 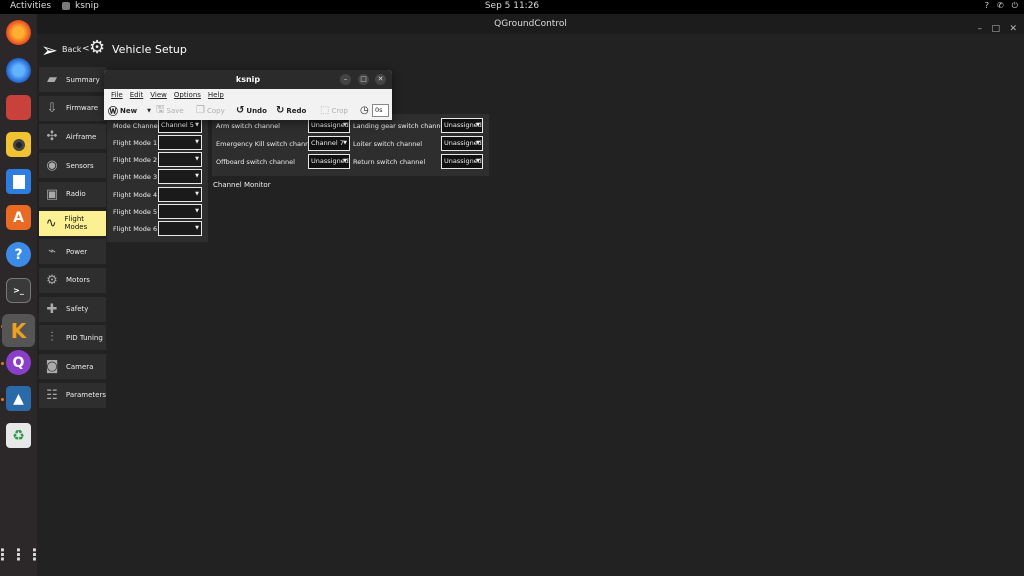 What do you see at coordinates (325, 110) in the screenshot?
I see `crop-icon: ⬚` at bounding box center [325, 110].